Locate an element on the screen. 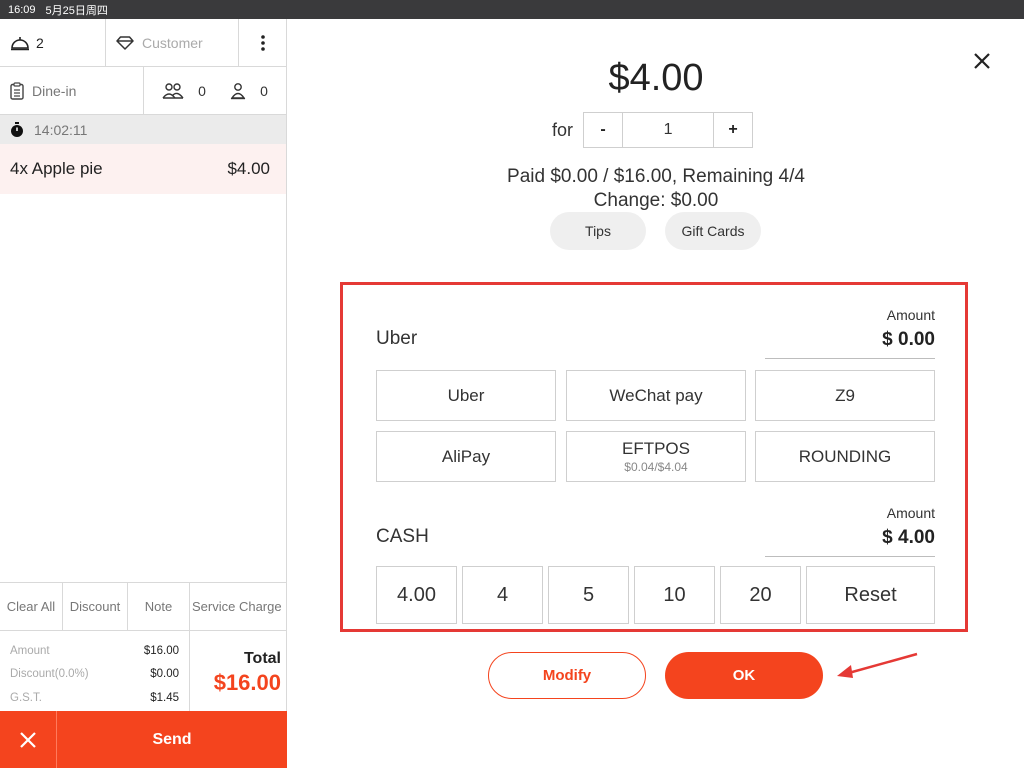 This screenshot has height=768, width=1024. customer-button: Customer is located at coordinates (172, 42).